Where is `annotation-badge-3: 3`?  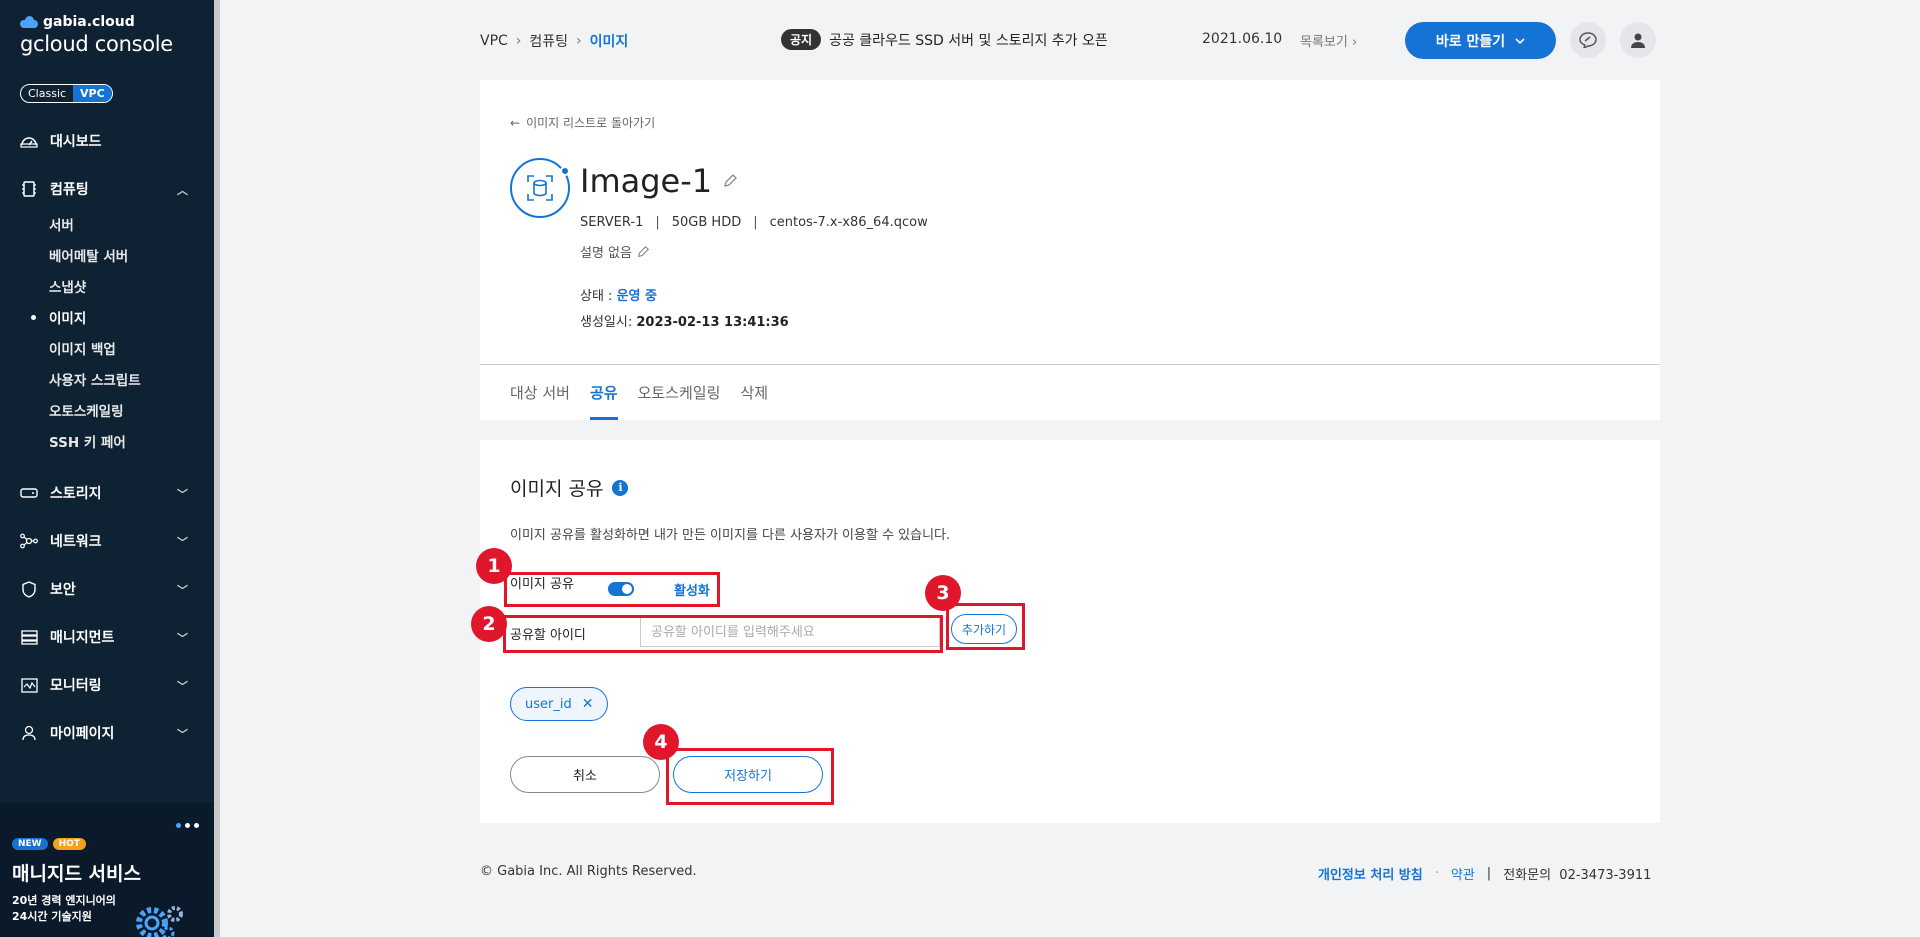 annotation-badge-3: 3 is located at coordinates (943, 593).